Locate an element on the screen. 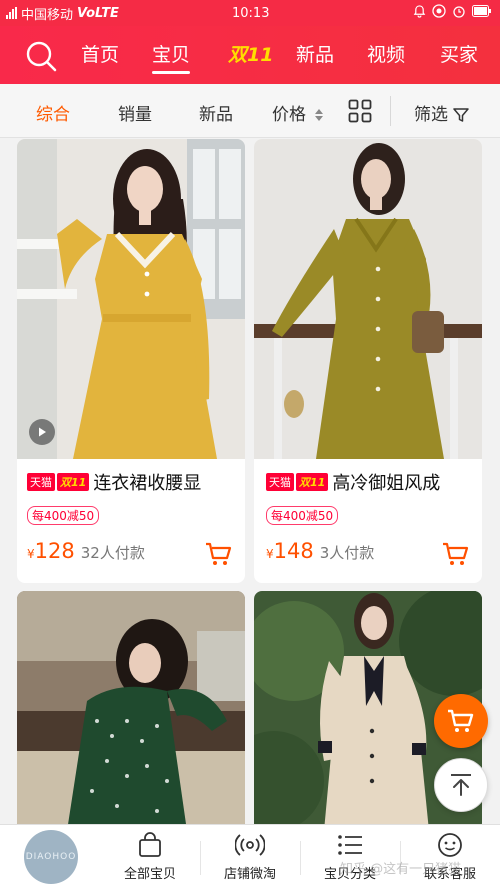  product-image is located at coordinates (131, 711).